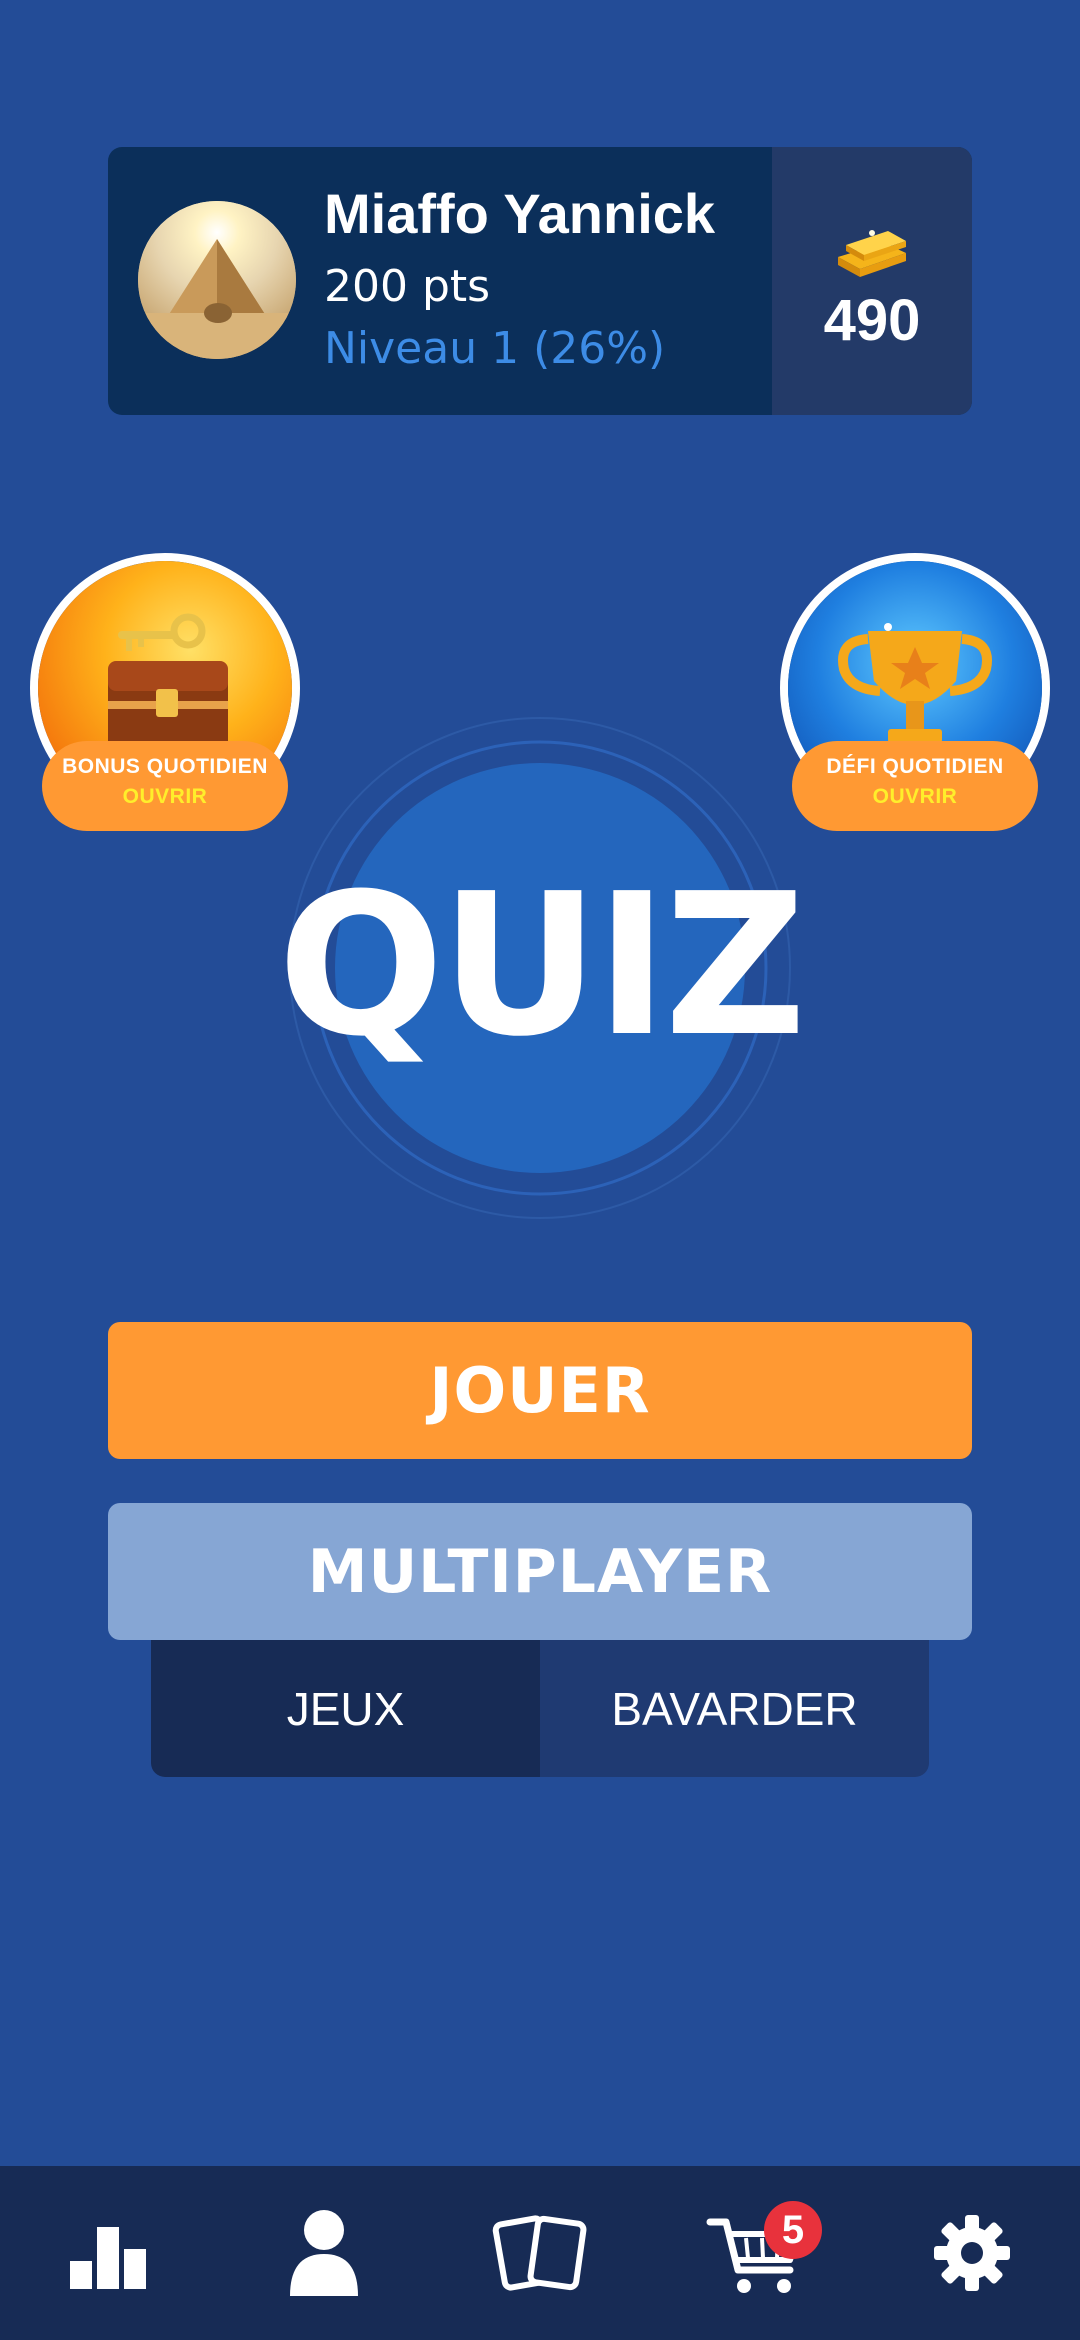  I want to click on daily-challenge-title: DÉFI QUOTIDIEN, so click(915, 766).